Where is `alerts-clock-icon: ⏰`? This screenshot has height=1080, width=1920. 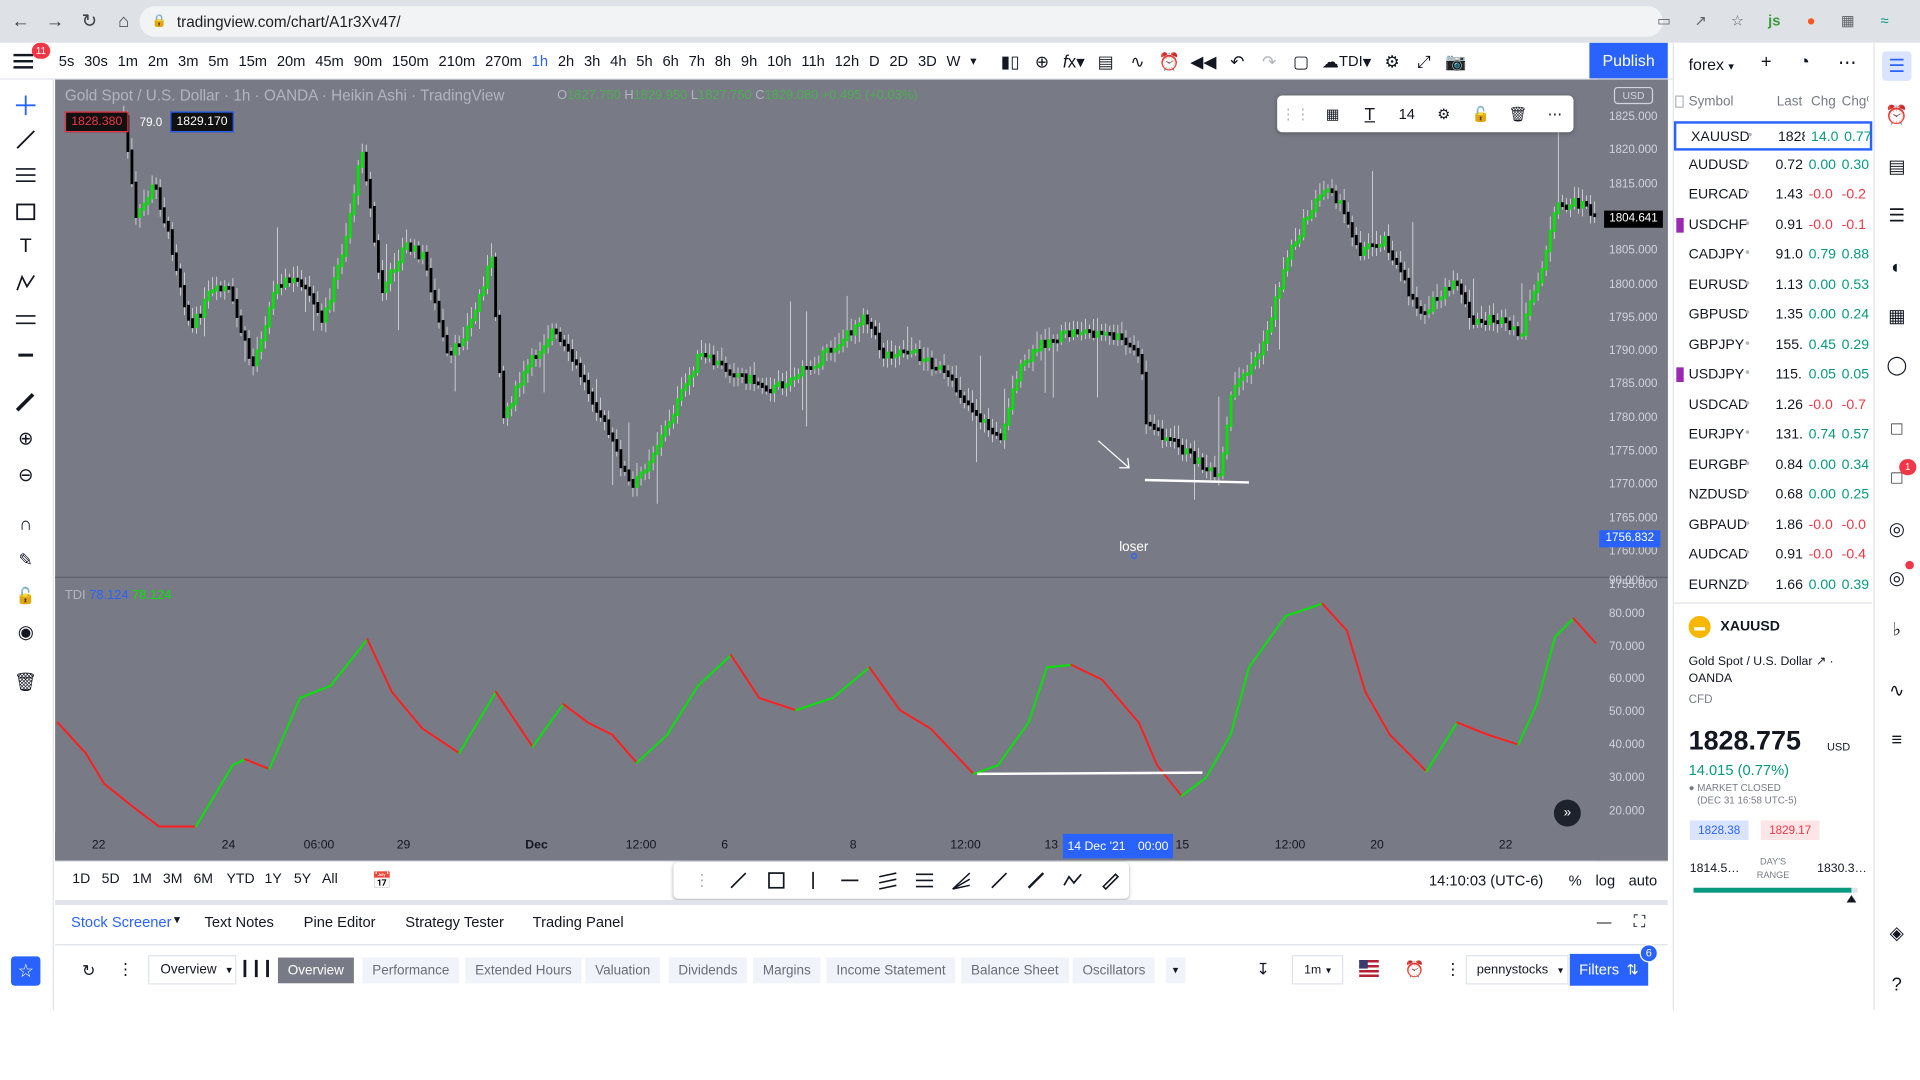 alerts-clock-icon: ⏰ is located at coordinates (1896, 114).